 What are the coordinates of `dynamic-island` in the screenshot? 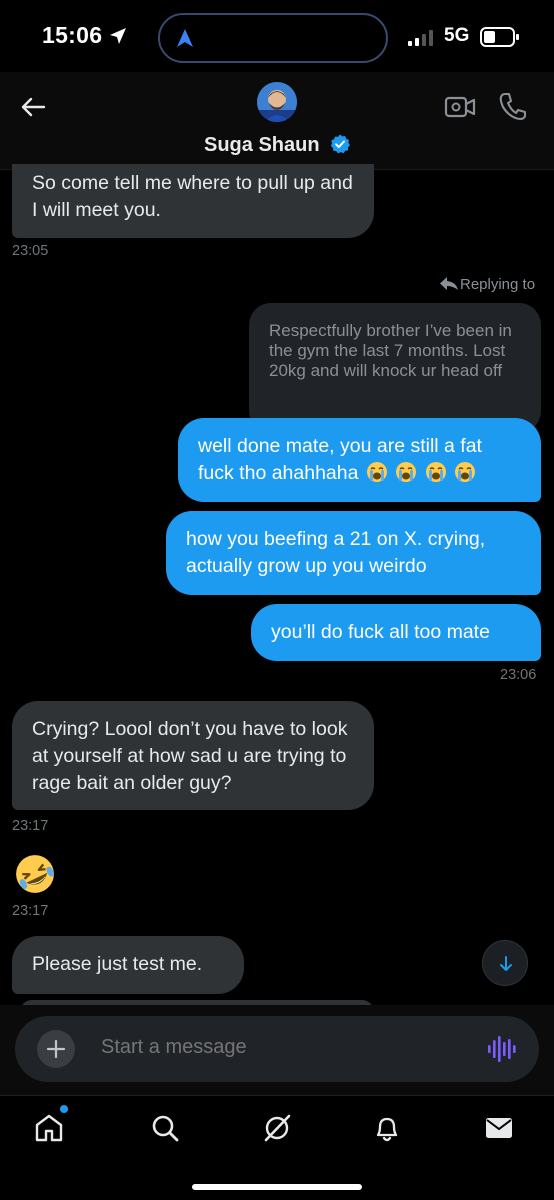 It's located at (273, 38).